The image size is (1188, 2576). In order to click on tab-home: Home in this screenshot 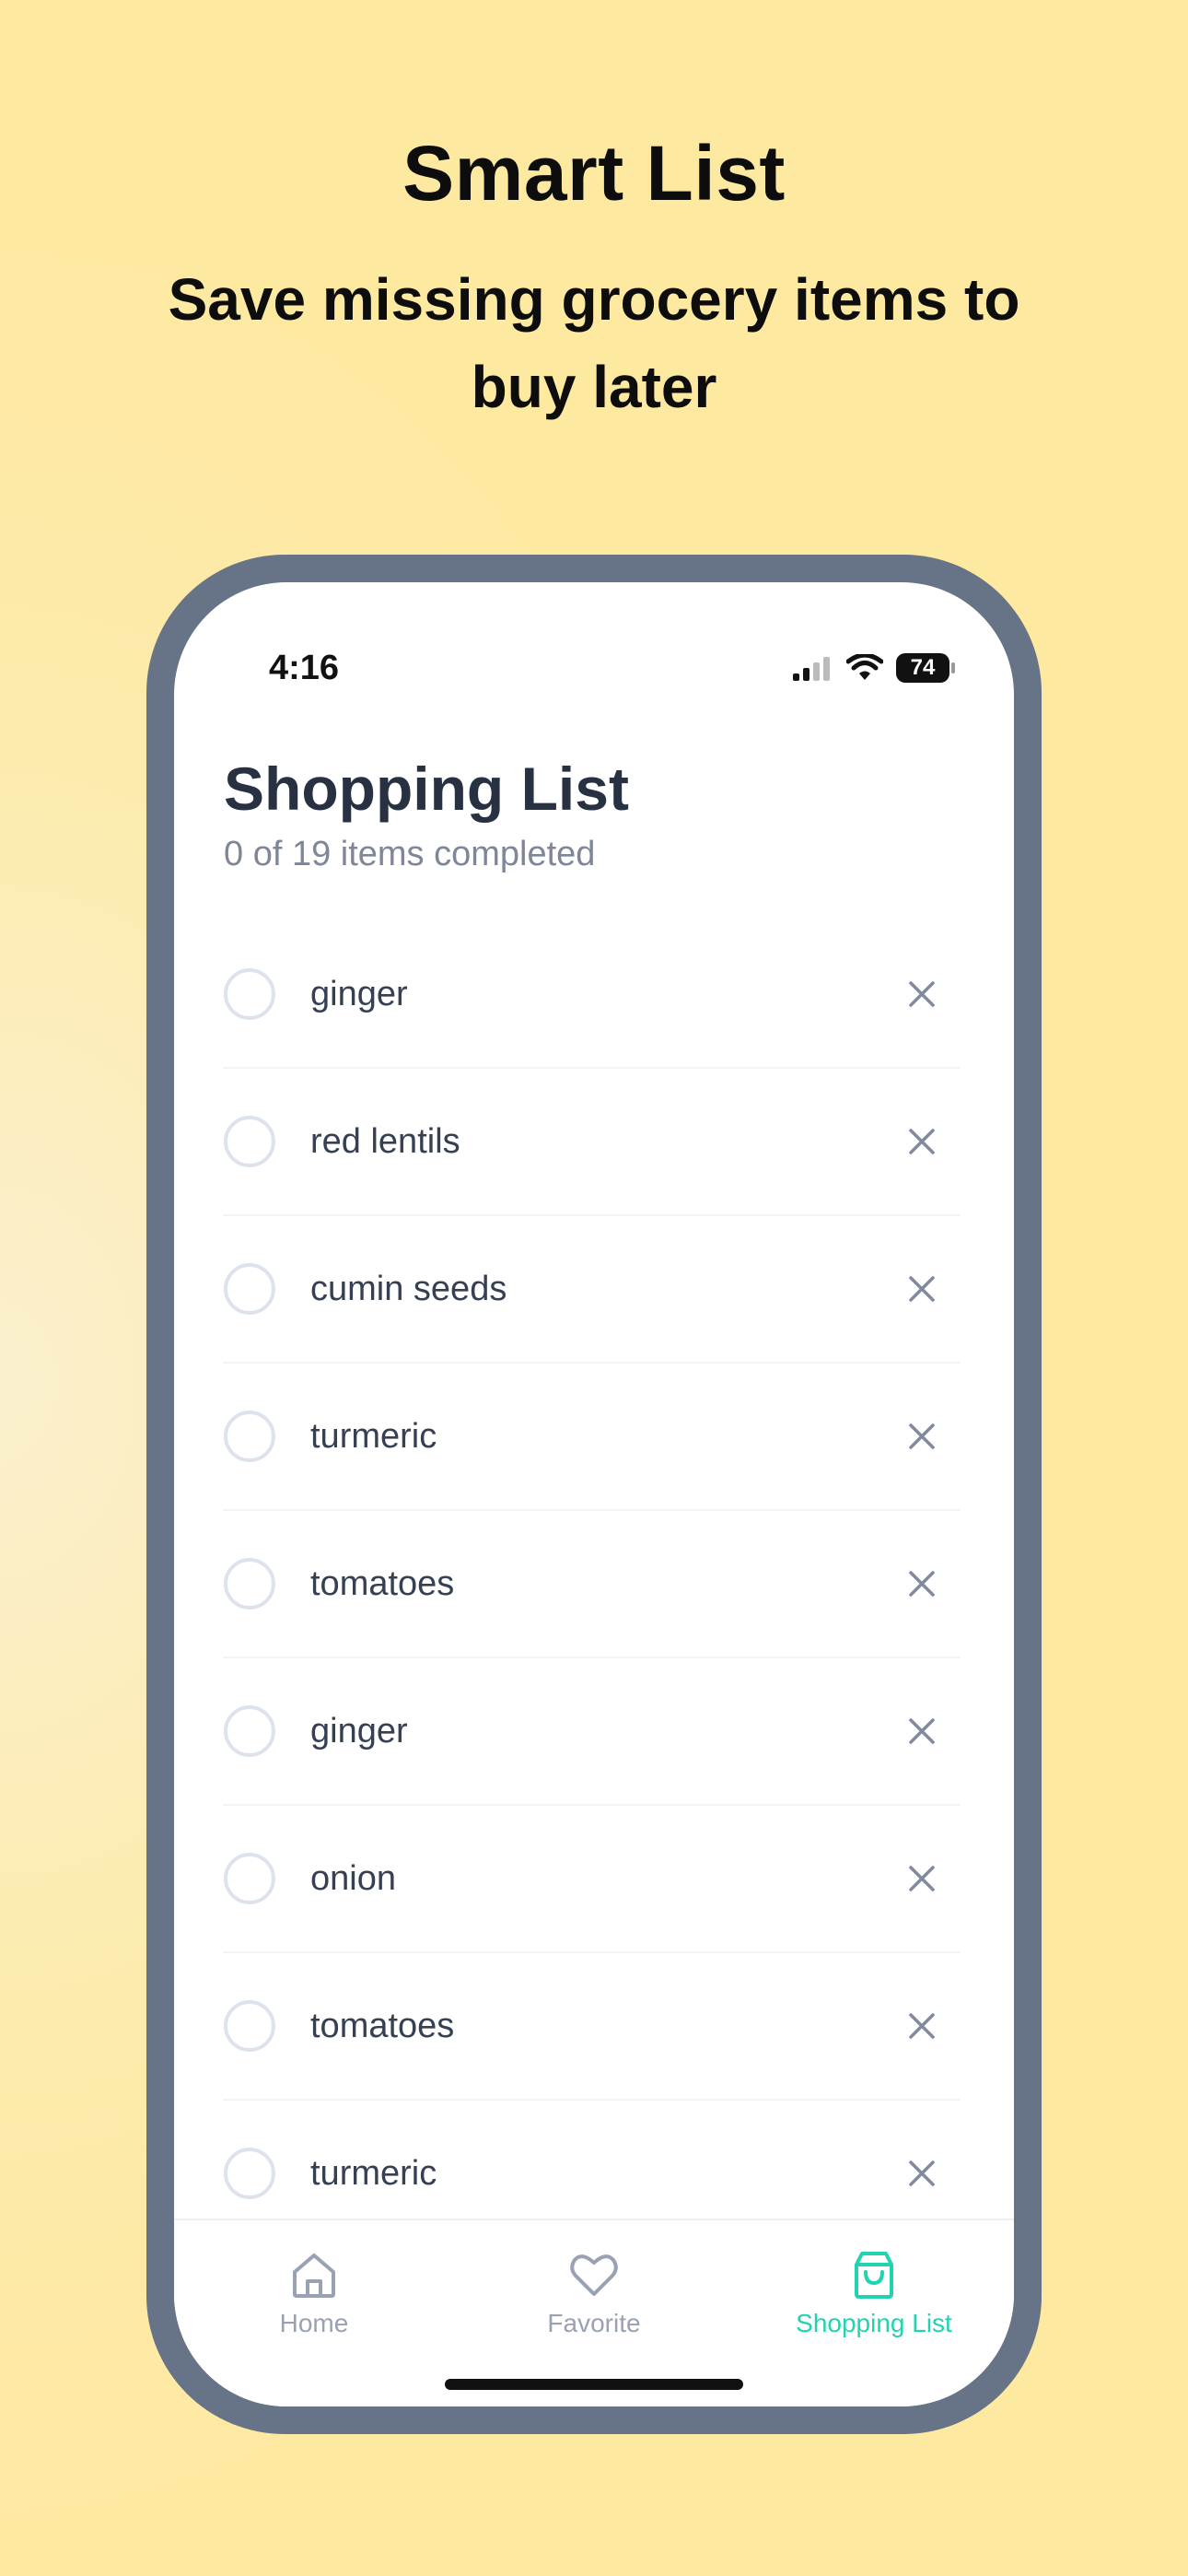, I will do `click(314, 2293)`.